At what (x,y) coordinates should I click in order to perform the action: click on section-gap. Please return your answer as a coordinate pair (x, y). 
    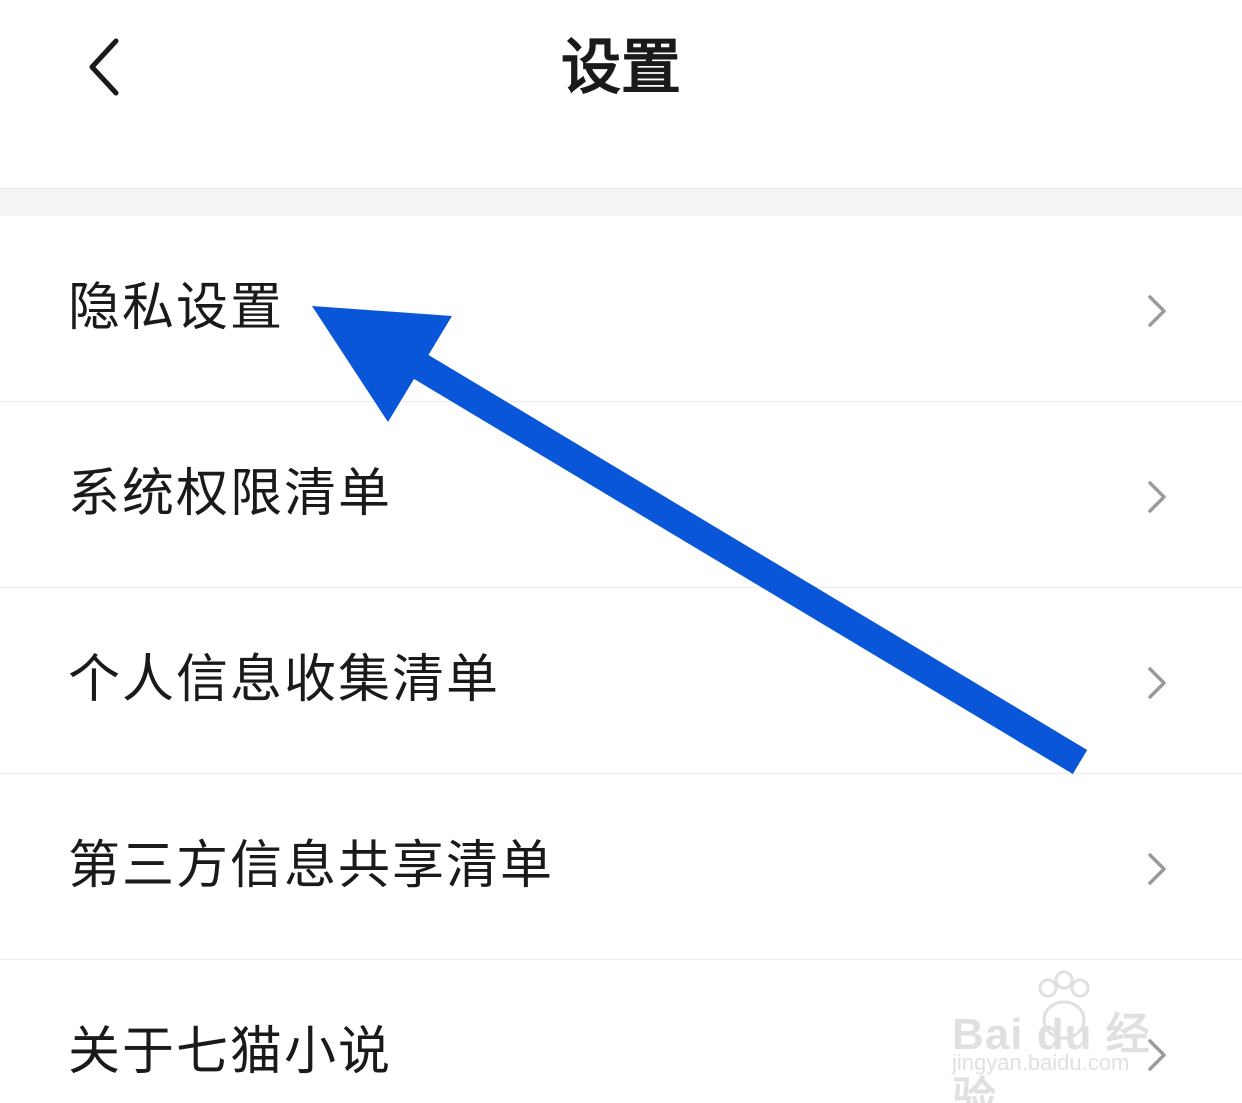
    Looking at the image, I should click on (621, 202).